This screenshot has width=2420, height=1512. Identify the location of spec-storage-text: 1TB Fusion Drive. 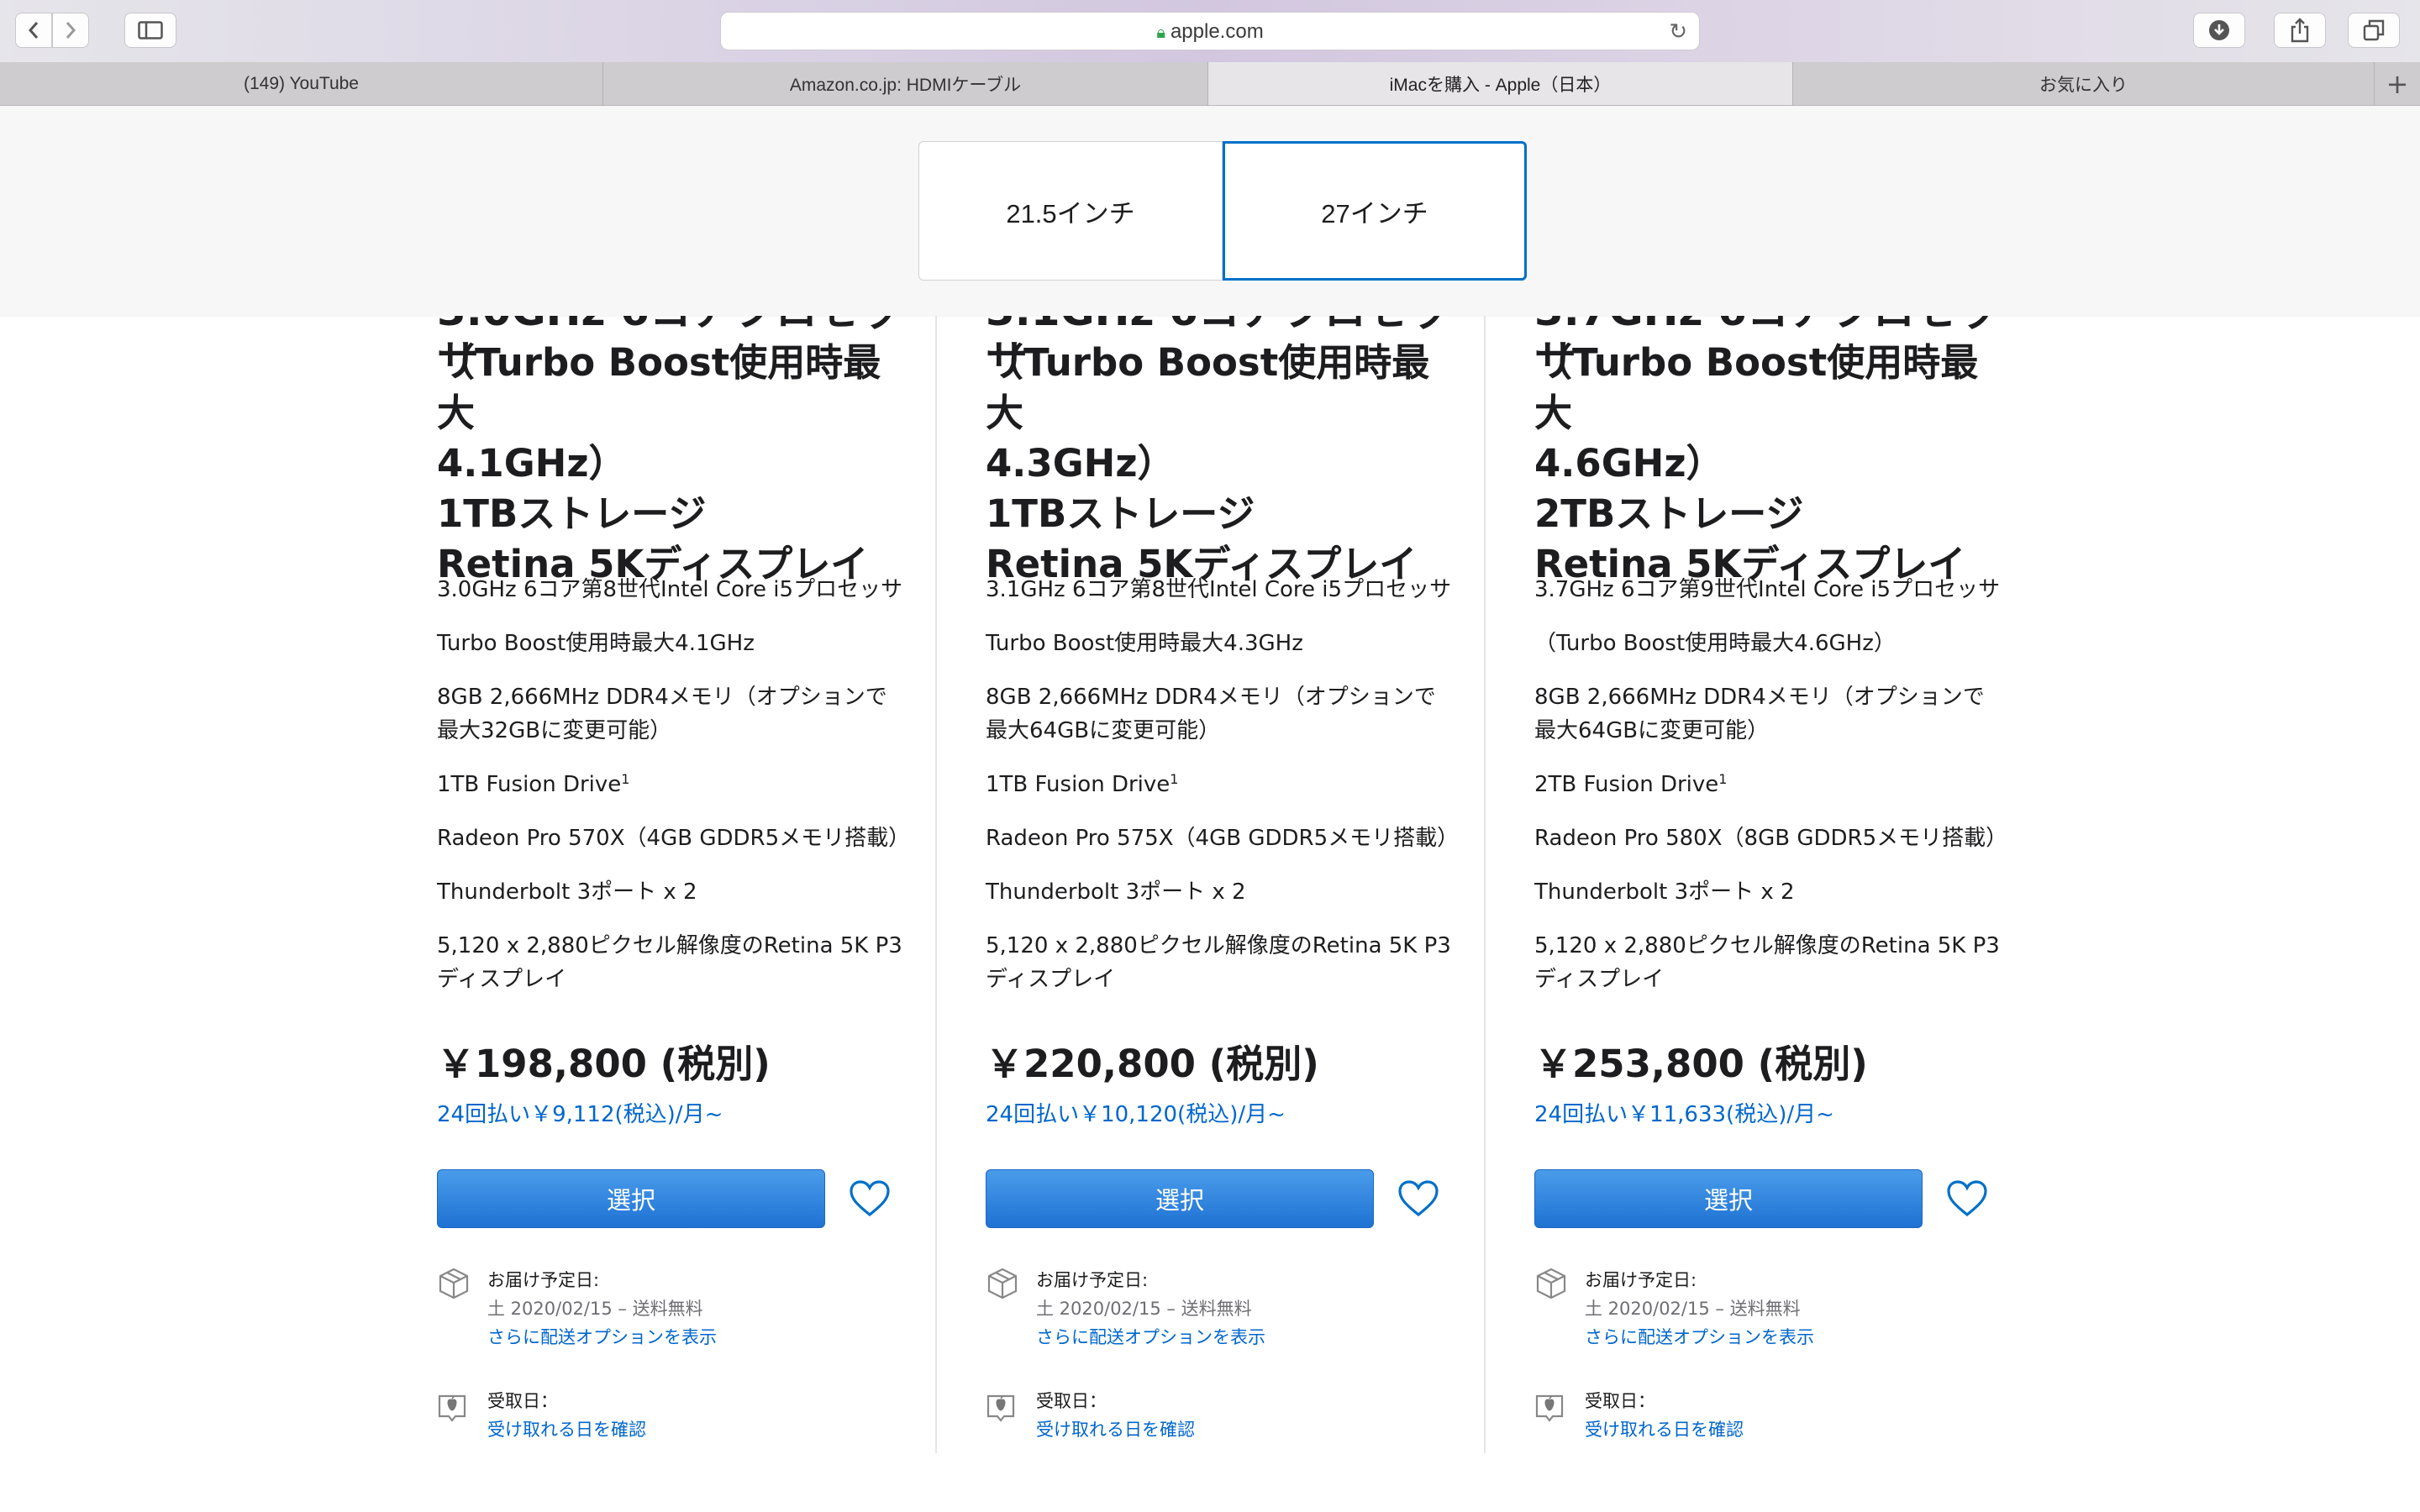
(529, 784).